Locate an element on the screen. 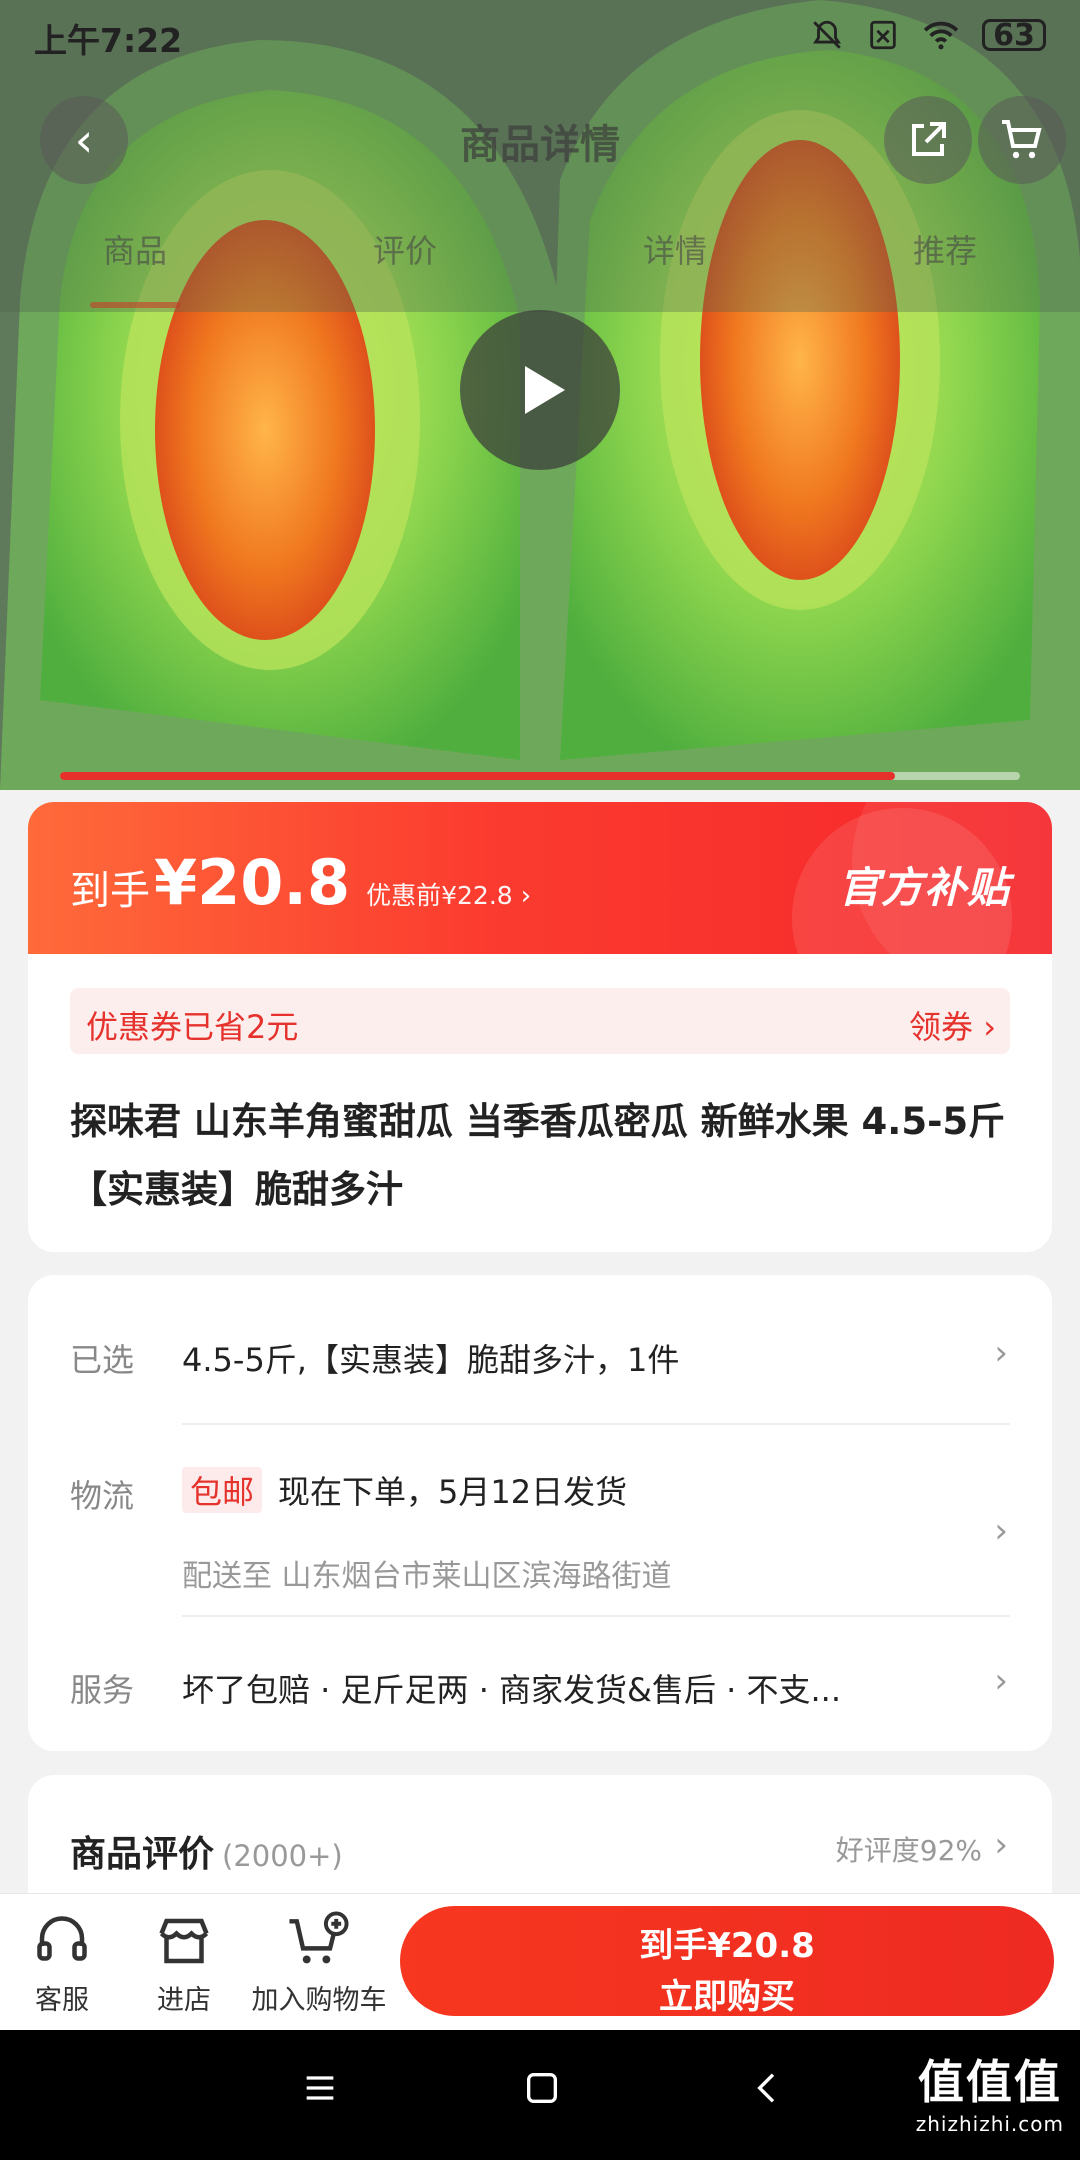  store-label: 进店 is located at coordinates (184, 2000).